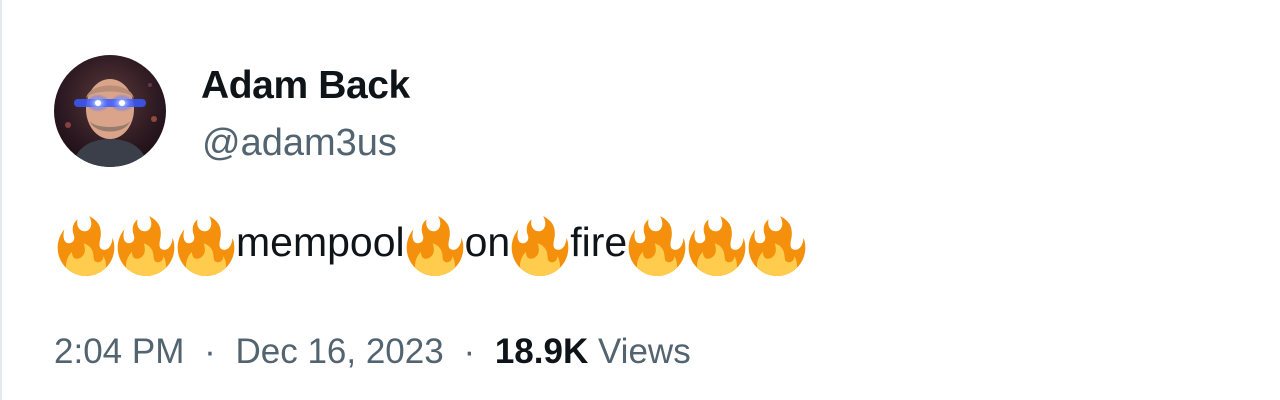 This screenshot has height=400, width=1280. I want to click on avatar-photo-icon, so click(110, 111).